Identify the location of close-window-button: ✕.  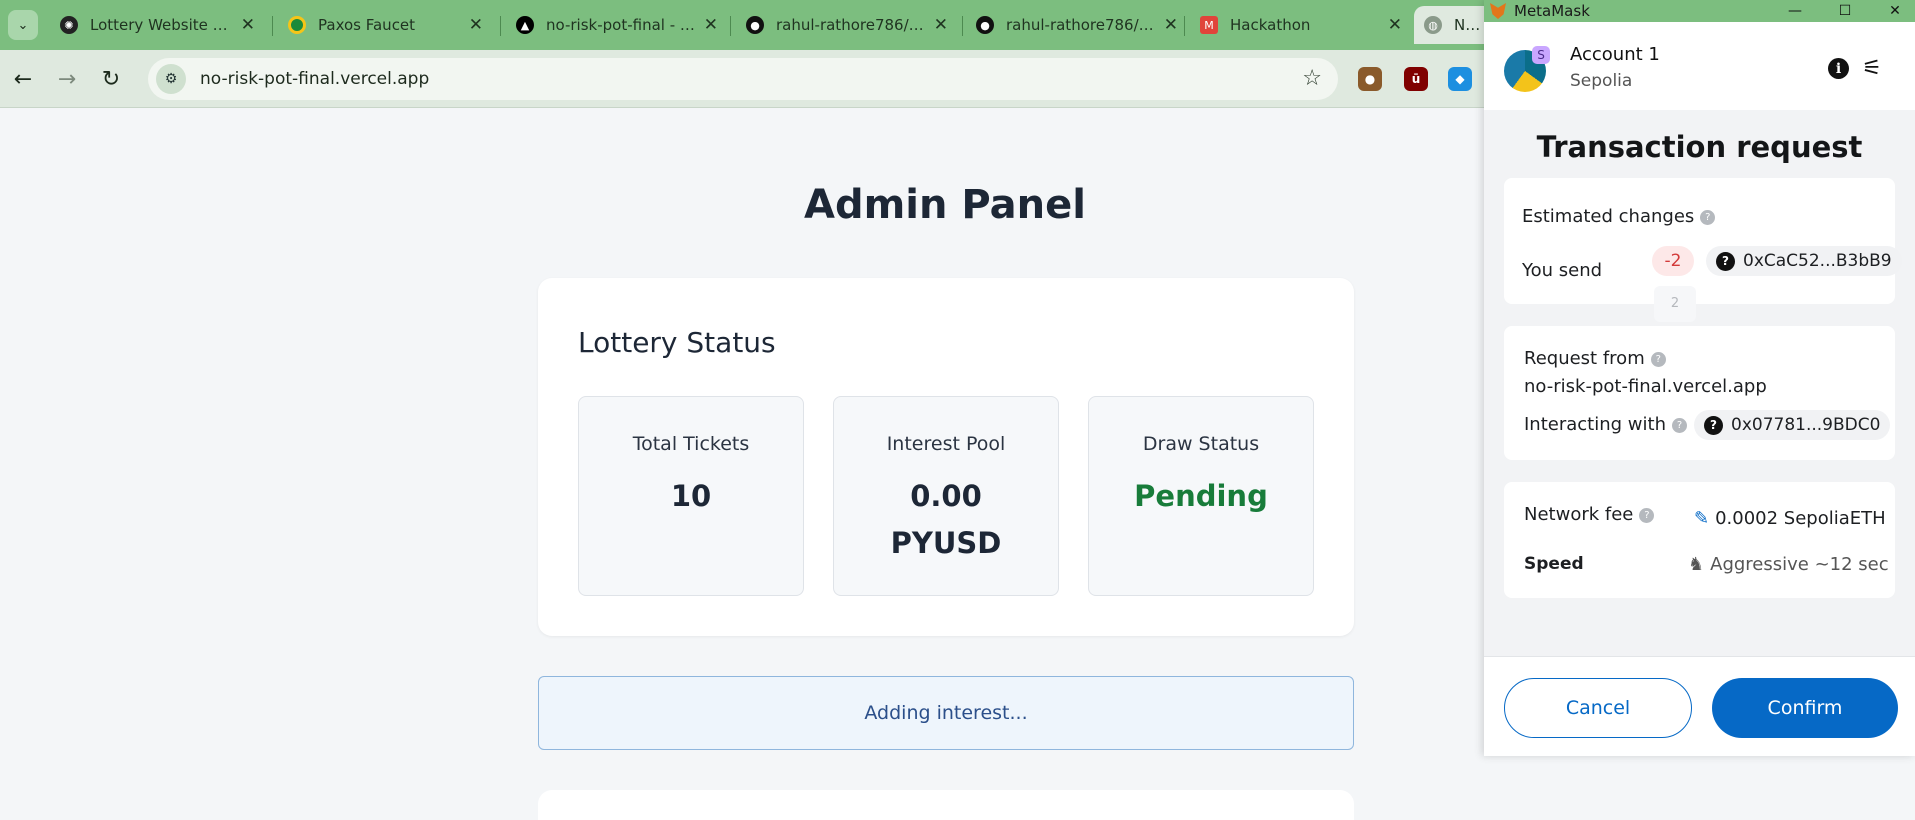
(1895, 11).